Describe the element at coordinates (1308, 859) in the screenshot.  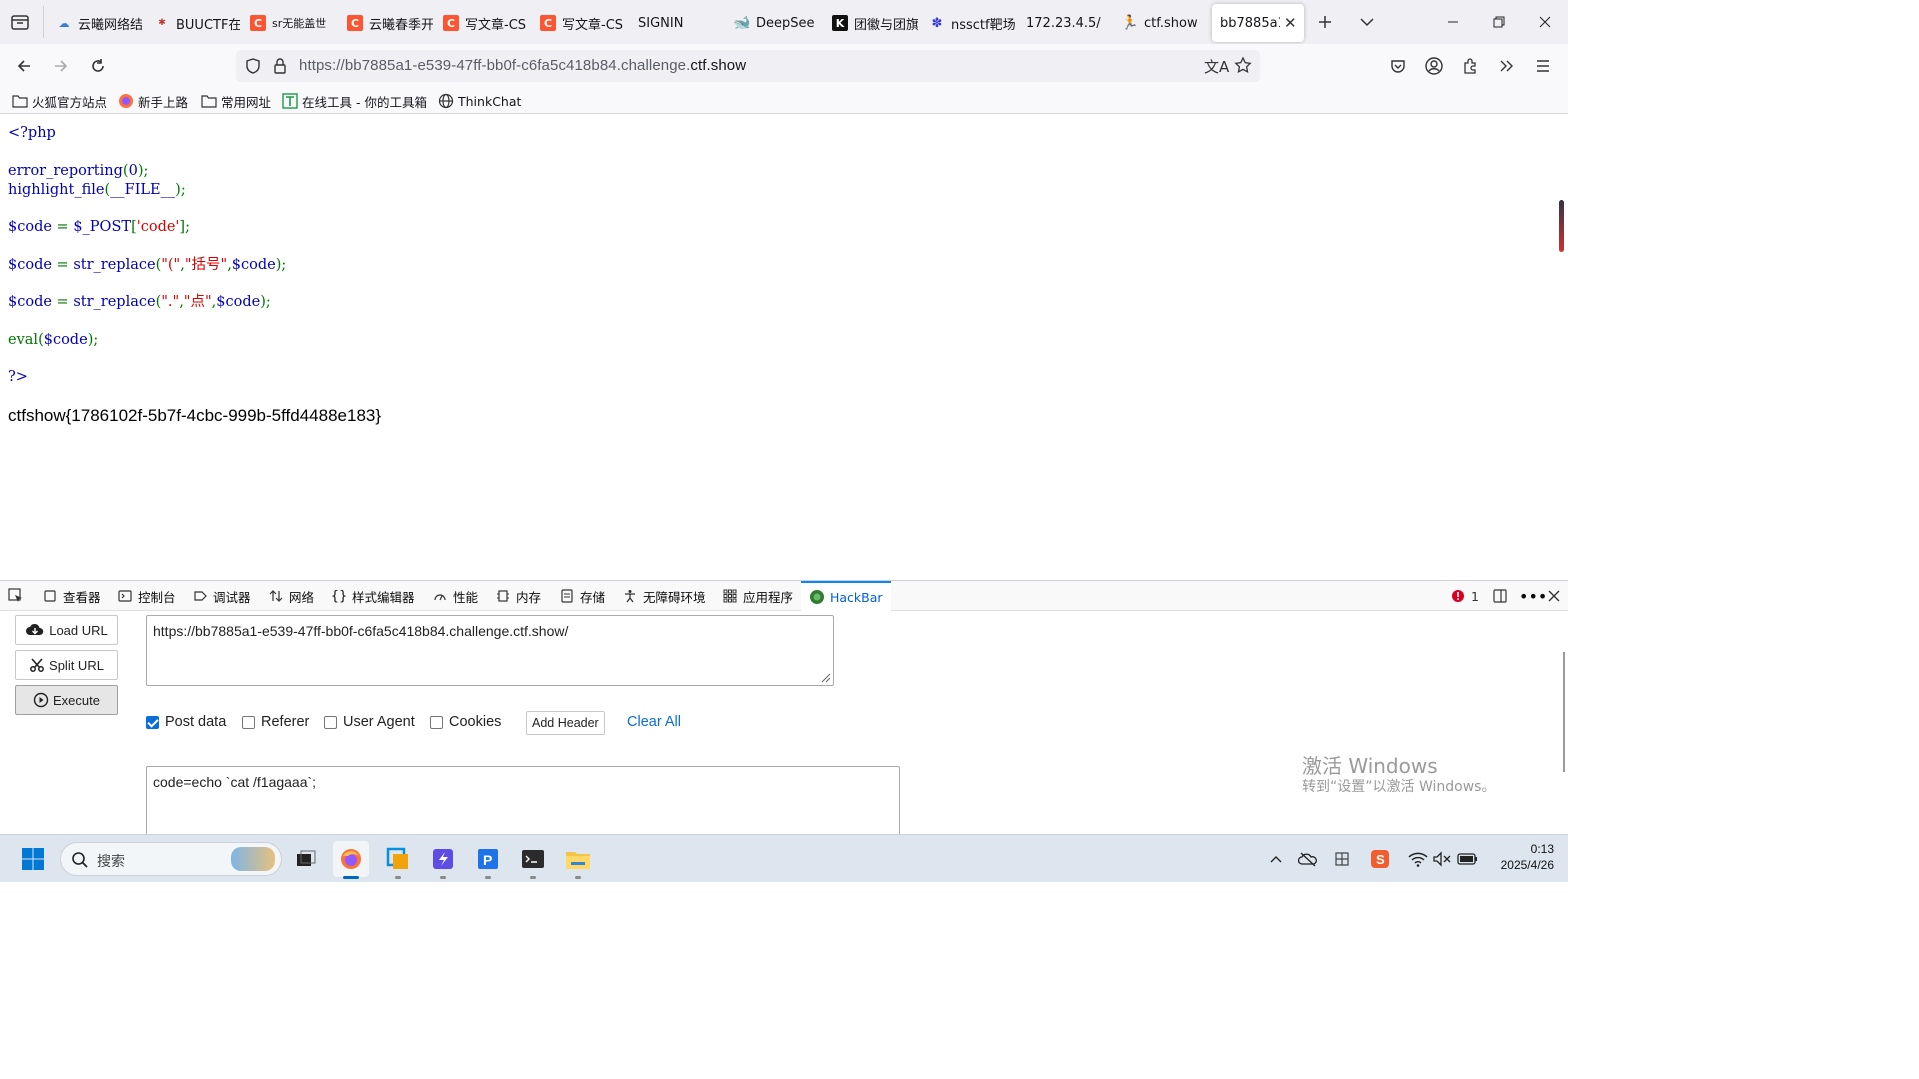
I see `onedrive-off-icon` at that location.